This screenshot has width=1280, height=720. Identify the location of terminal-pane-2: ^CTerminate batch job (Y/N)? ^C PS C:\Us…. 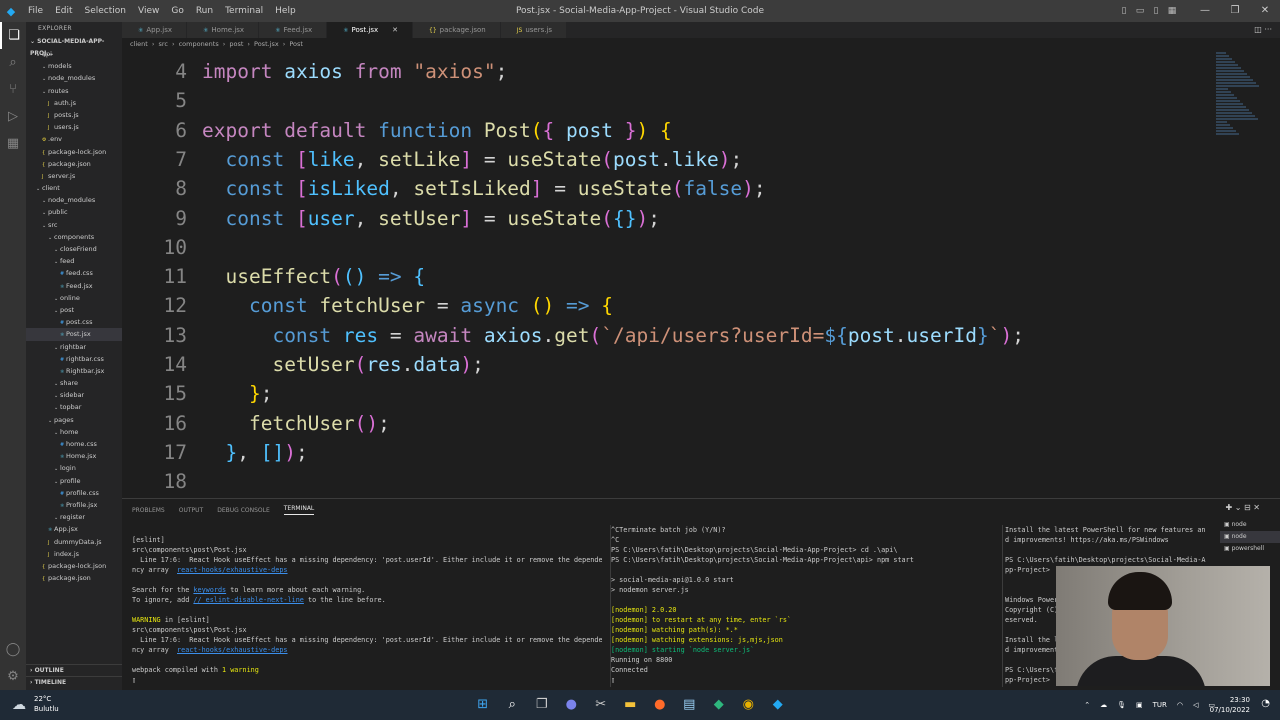
(801, 606).